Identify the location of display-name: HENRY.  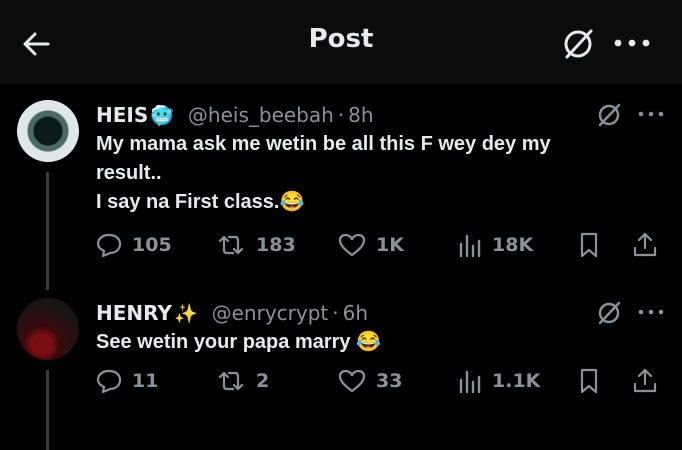
(134, 313).